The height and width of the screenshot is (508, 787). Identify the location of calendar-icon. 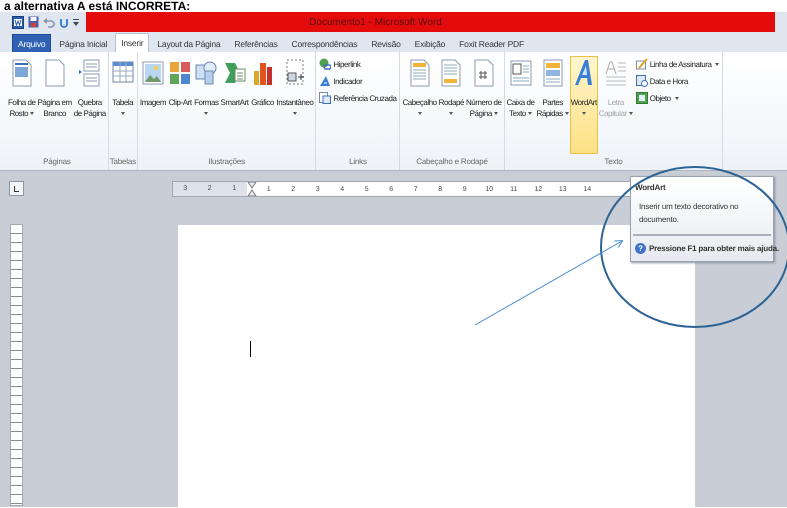
(642, 81).